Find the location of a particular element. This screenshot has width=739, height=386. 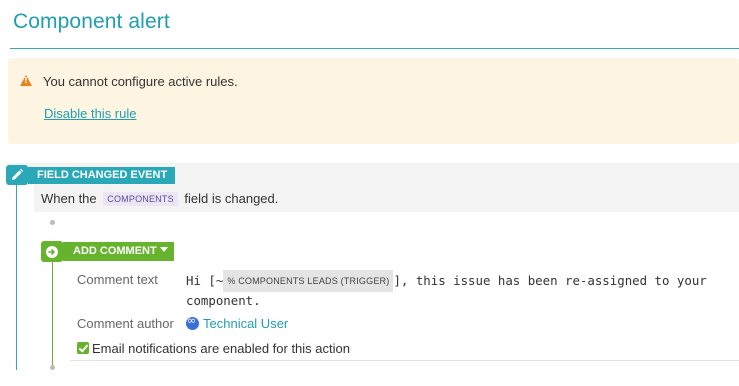

author-name: Technical User is located at coordinates (246, 323).